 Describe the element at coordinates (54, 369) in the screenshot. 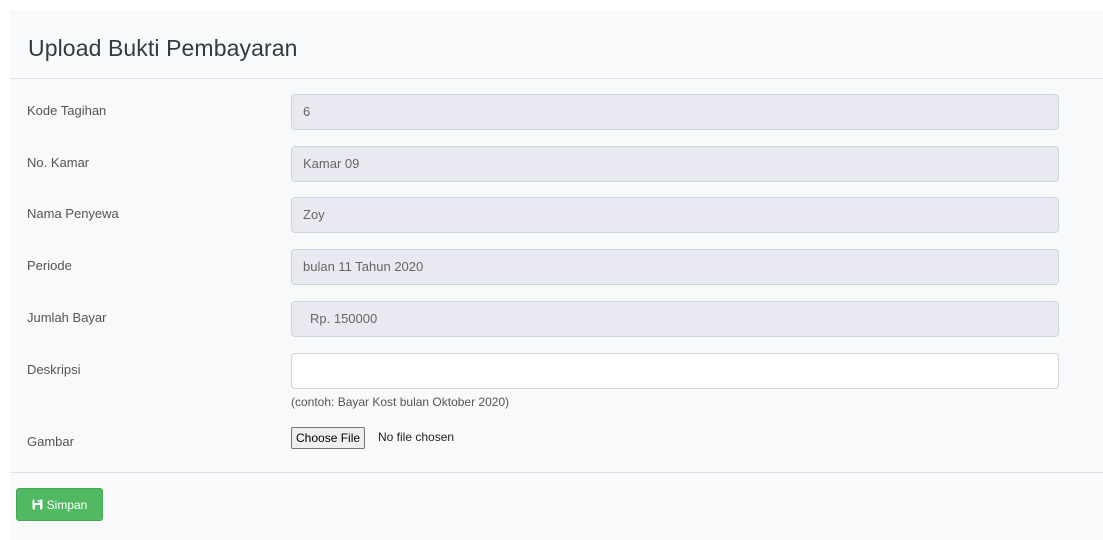

I see `label-deskripsi: Deskripsi` at that location.